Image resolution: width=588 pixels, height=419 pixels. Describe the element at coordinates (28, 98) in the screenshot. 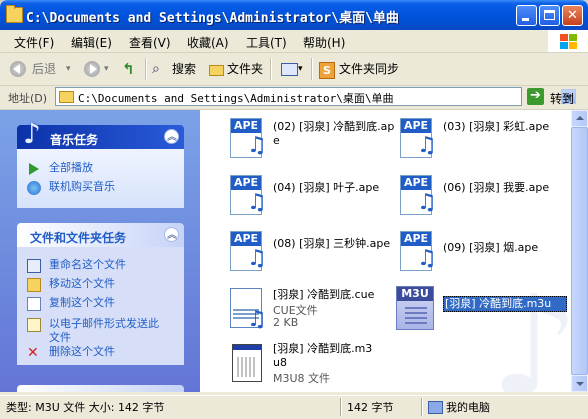

I see `address-label: 地址(D)` at that location.